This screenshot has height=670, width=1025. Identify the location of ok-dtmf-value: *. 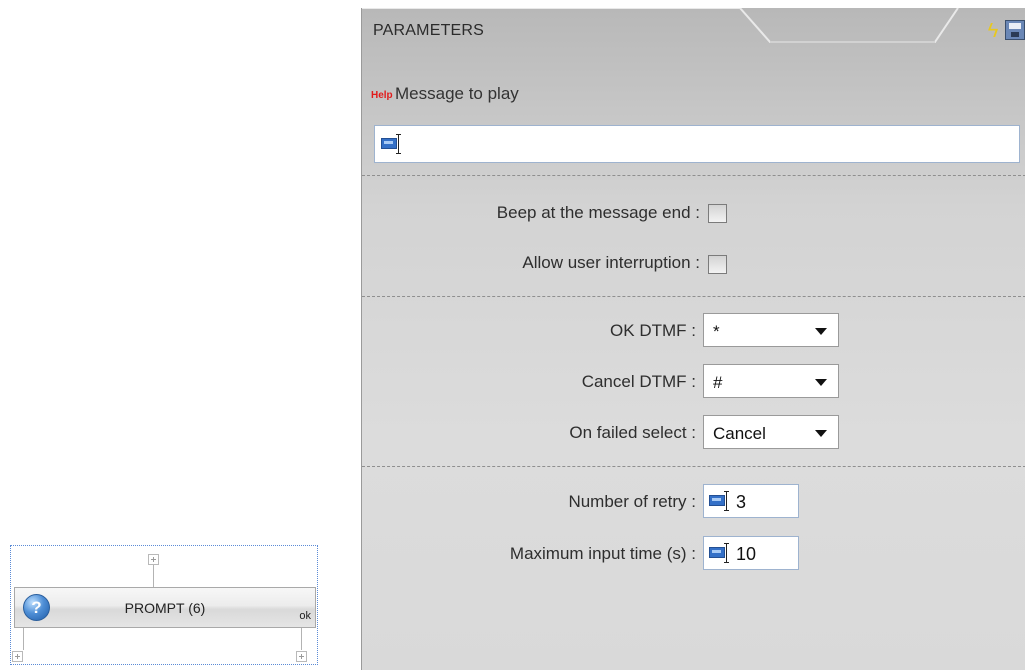
(716, 331).